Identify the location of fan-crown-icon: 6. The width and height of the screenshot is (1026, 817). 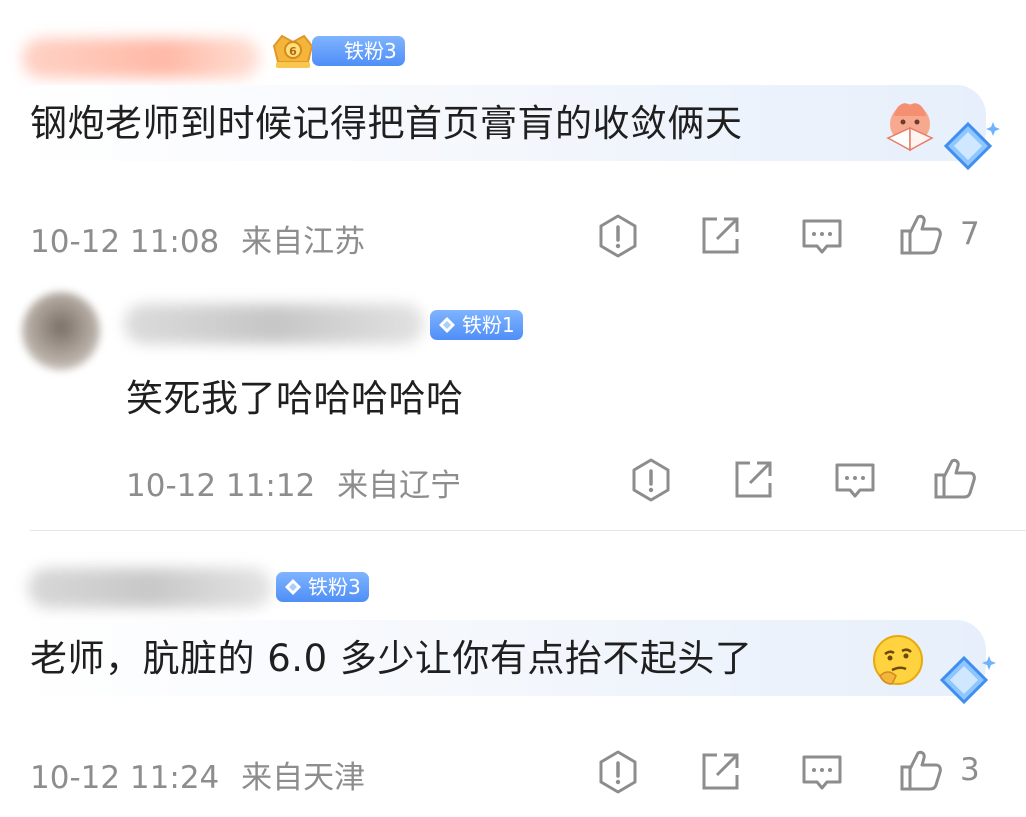
(293, 50).